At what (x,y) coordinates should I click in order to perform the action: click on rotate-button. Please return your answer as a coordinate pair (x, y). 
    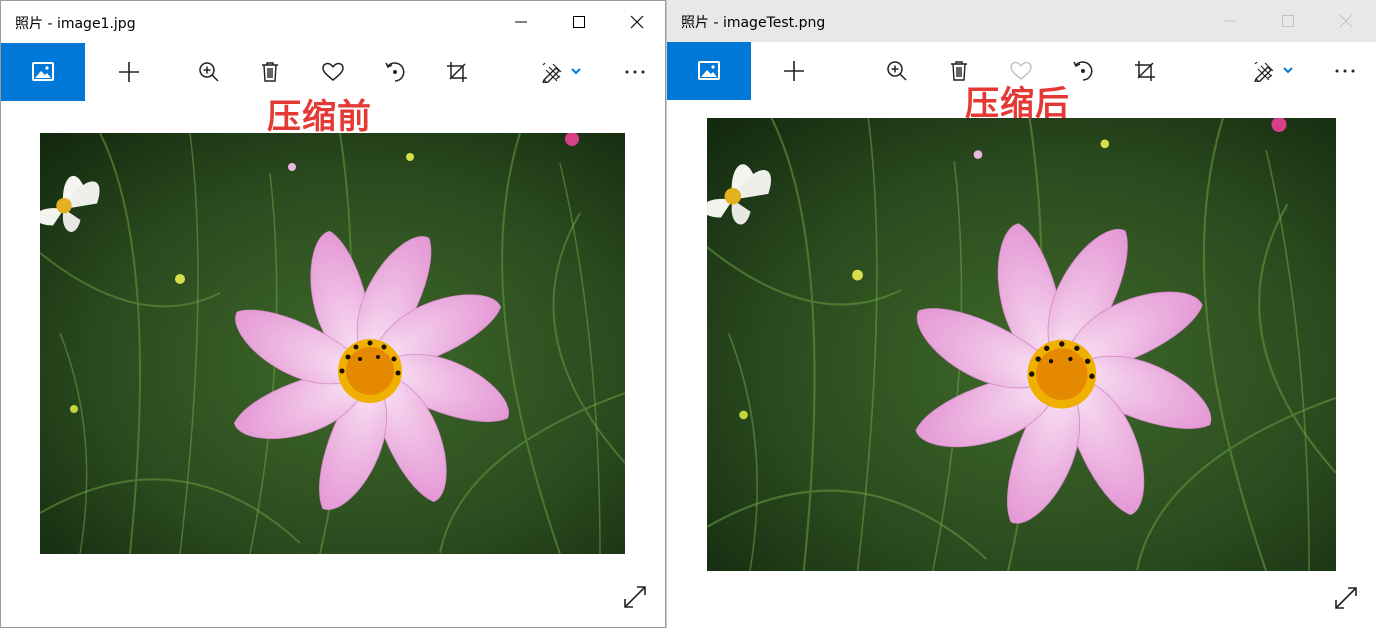
    Looking at the image, I should click on (395, 72).